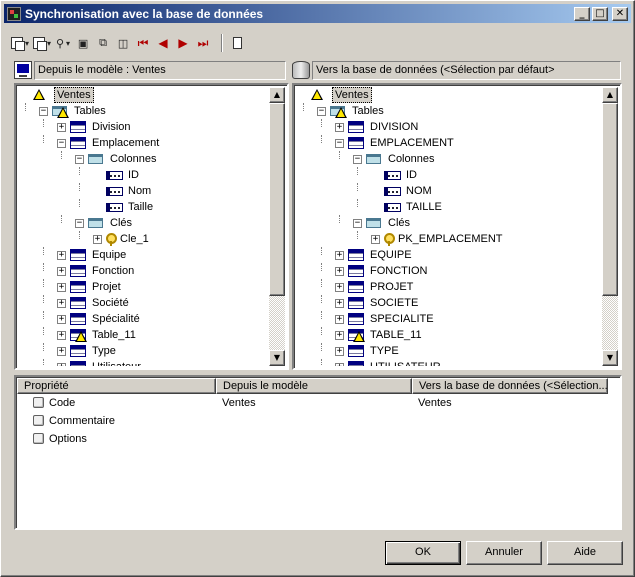 This screenshot has height=577, width=635. What do you see at coordinates (449, 143) in the screenshot?
I see `tree-node: − EMPLACEMENT` at bounding box center [449, 143].